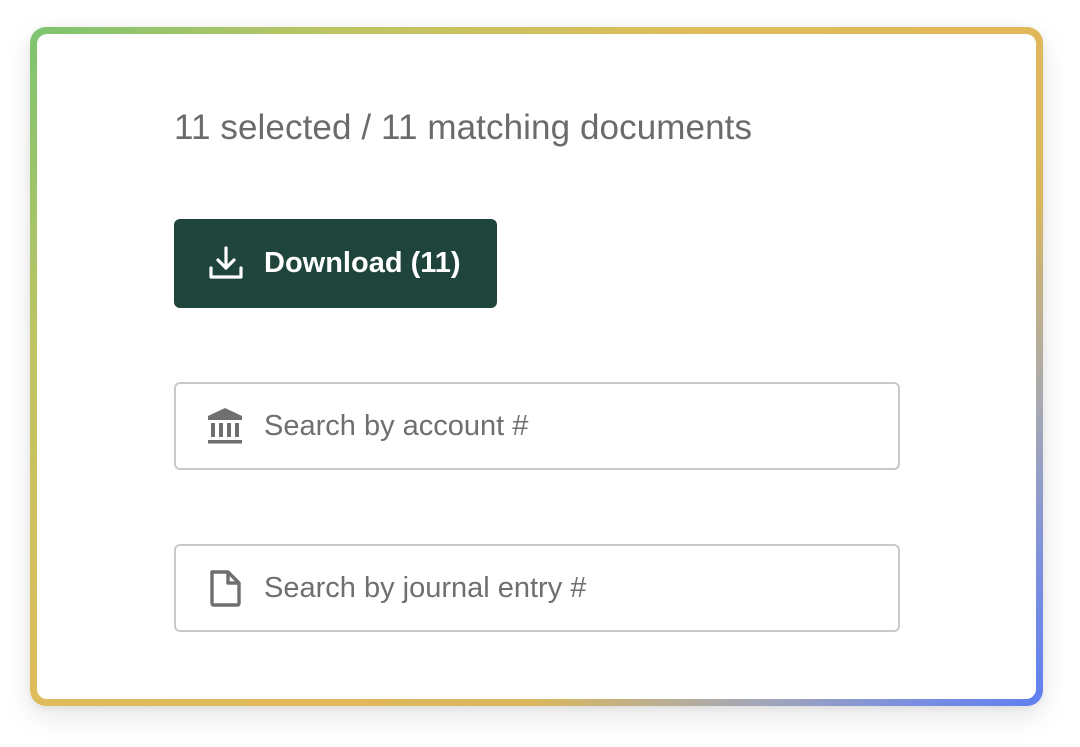 This screenshot has width=1080, height=747. Describe the element at coordinates (564, 426) in the screenshot. I see `account-search-input` at that location.